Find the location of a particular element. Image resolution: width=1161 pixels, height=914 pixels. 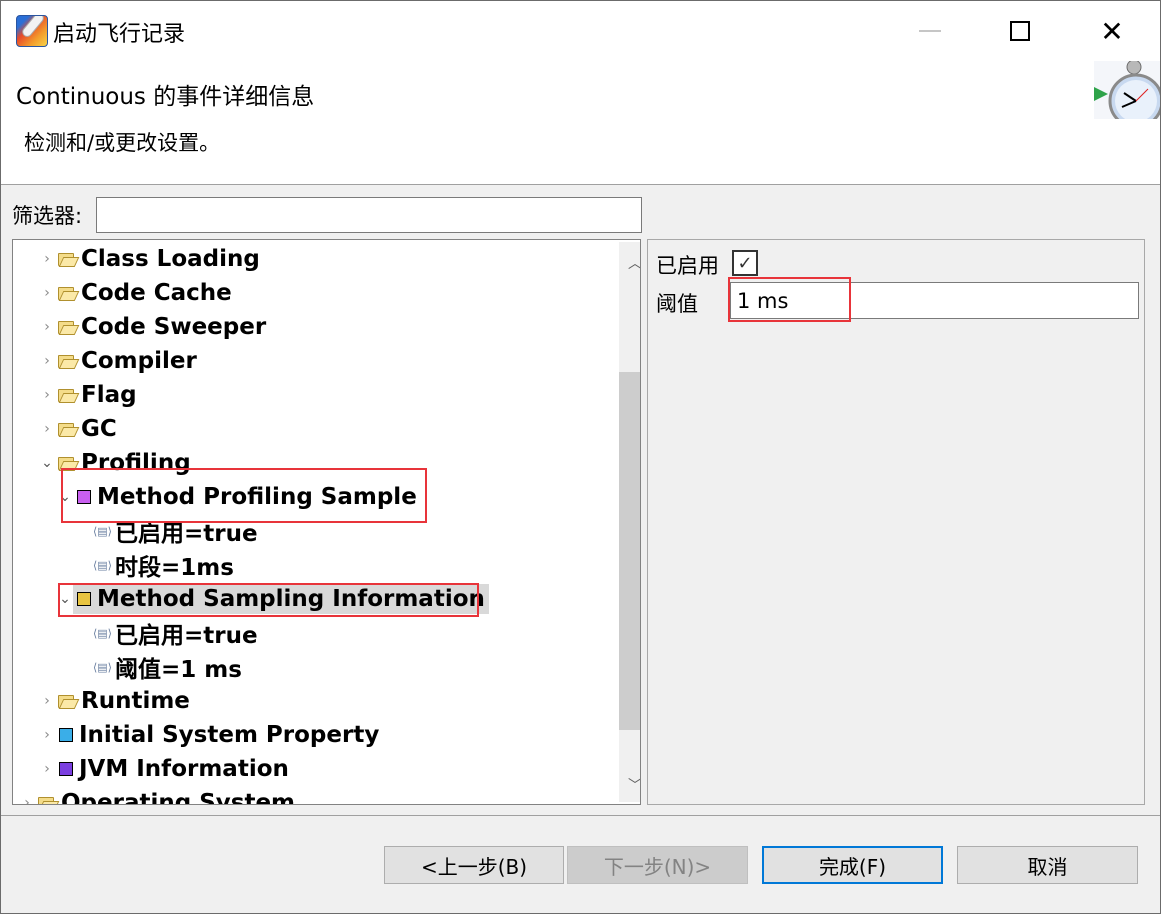

tree-item-label: GC is located at coordinates (99, 429).